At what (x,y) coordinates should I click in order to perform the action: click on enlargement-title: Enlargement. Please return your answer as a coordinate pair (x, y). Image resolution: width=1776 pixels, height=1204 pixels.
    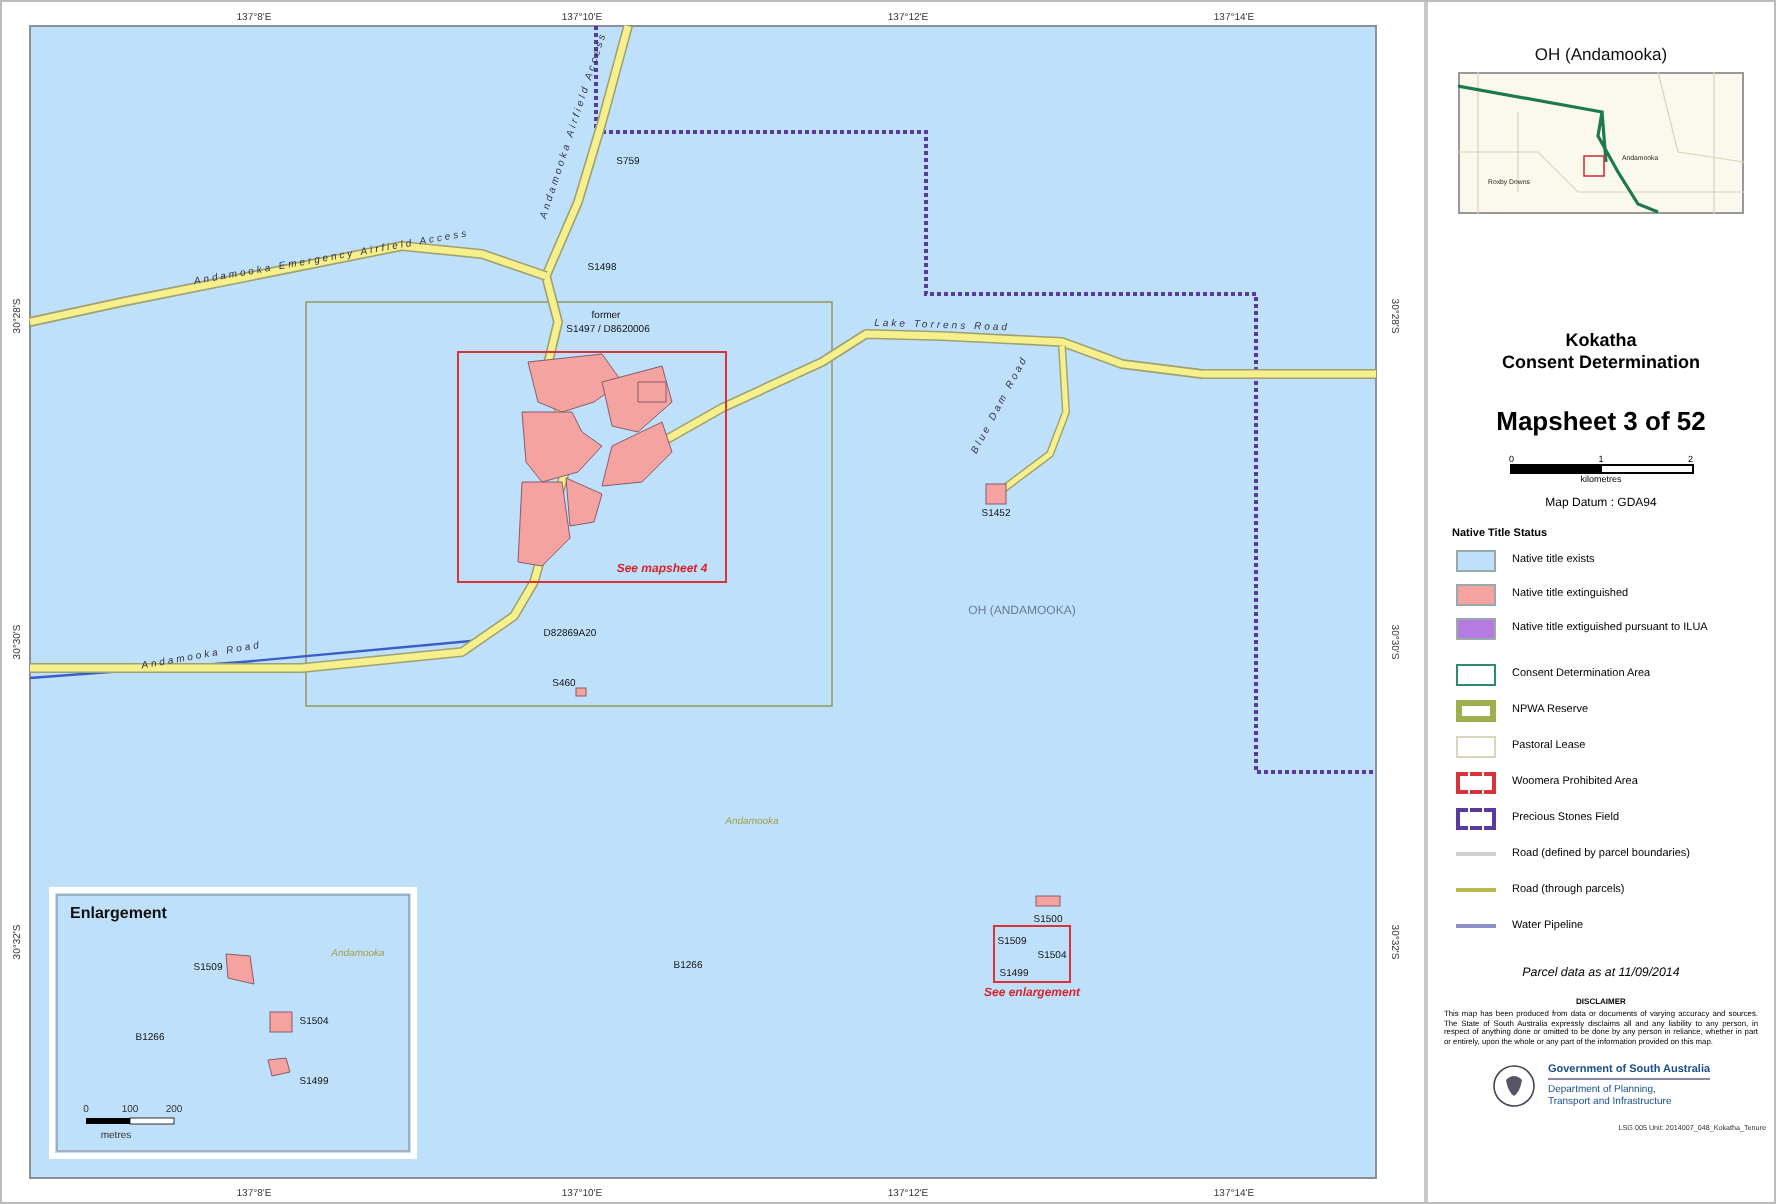
    Looking at the image, I should click on (118, 913).